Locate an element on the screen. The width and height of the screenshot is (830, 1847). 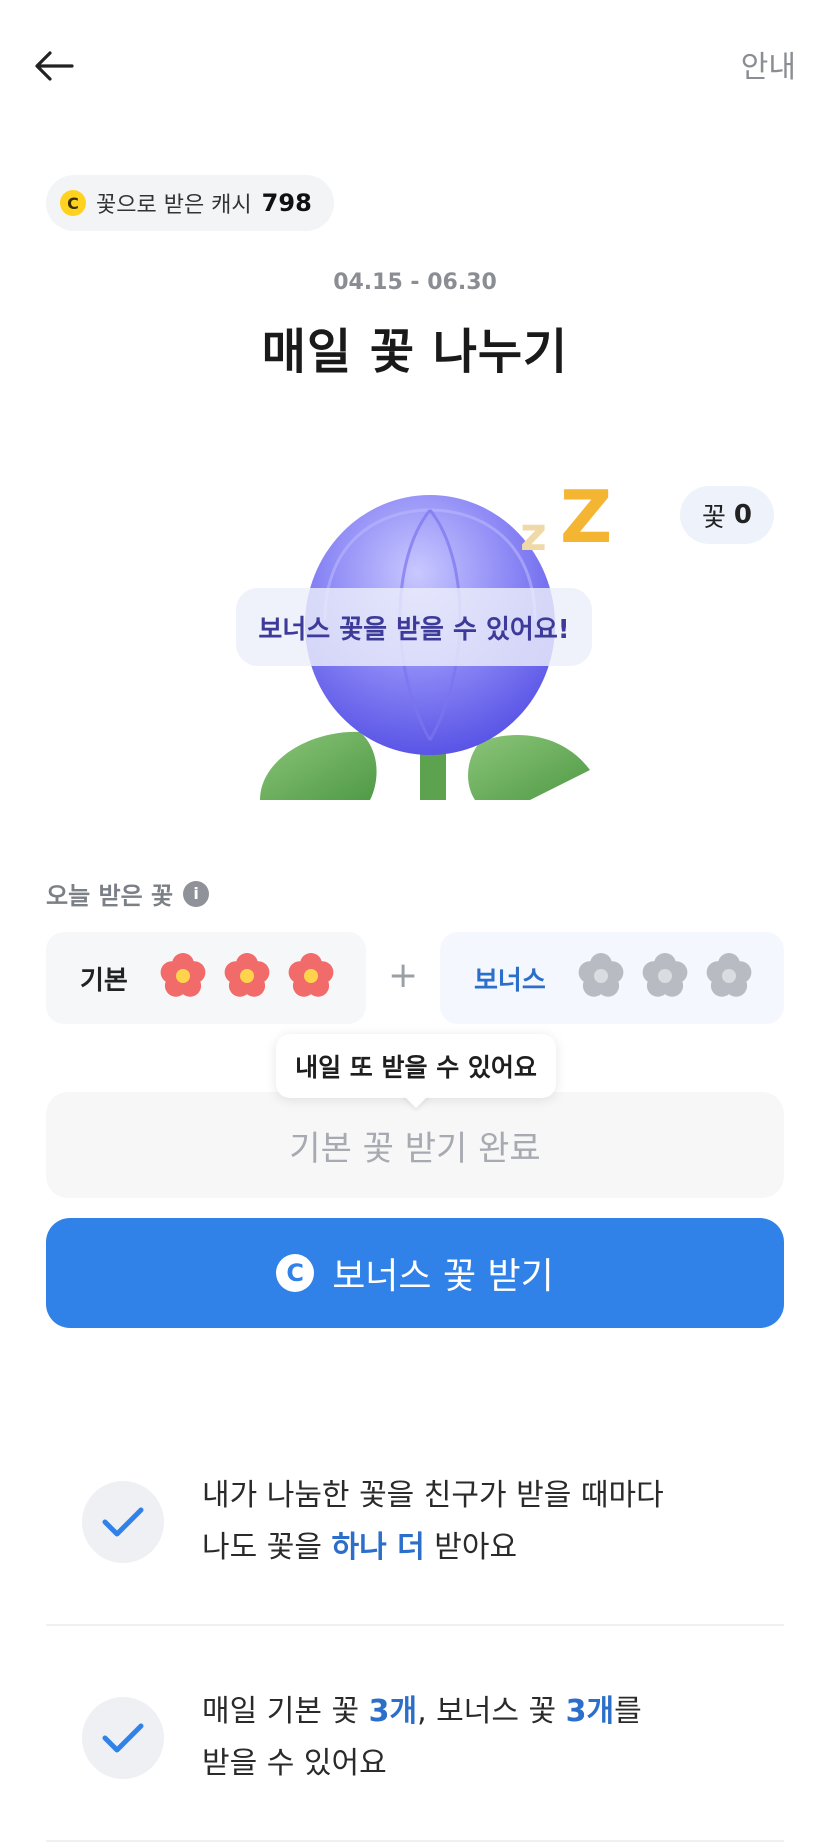
benefit-line: 받을 수 있어요 is located at coordinates (294, 1763).